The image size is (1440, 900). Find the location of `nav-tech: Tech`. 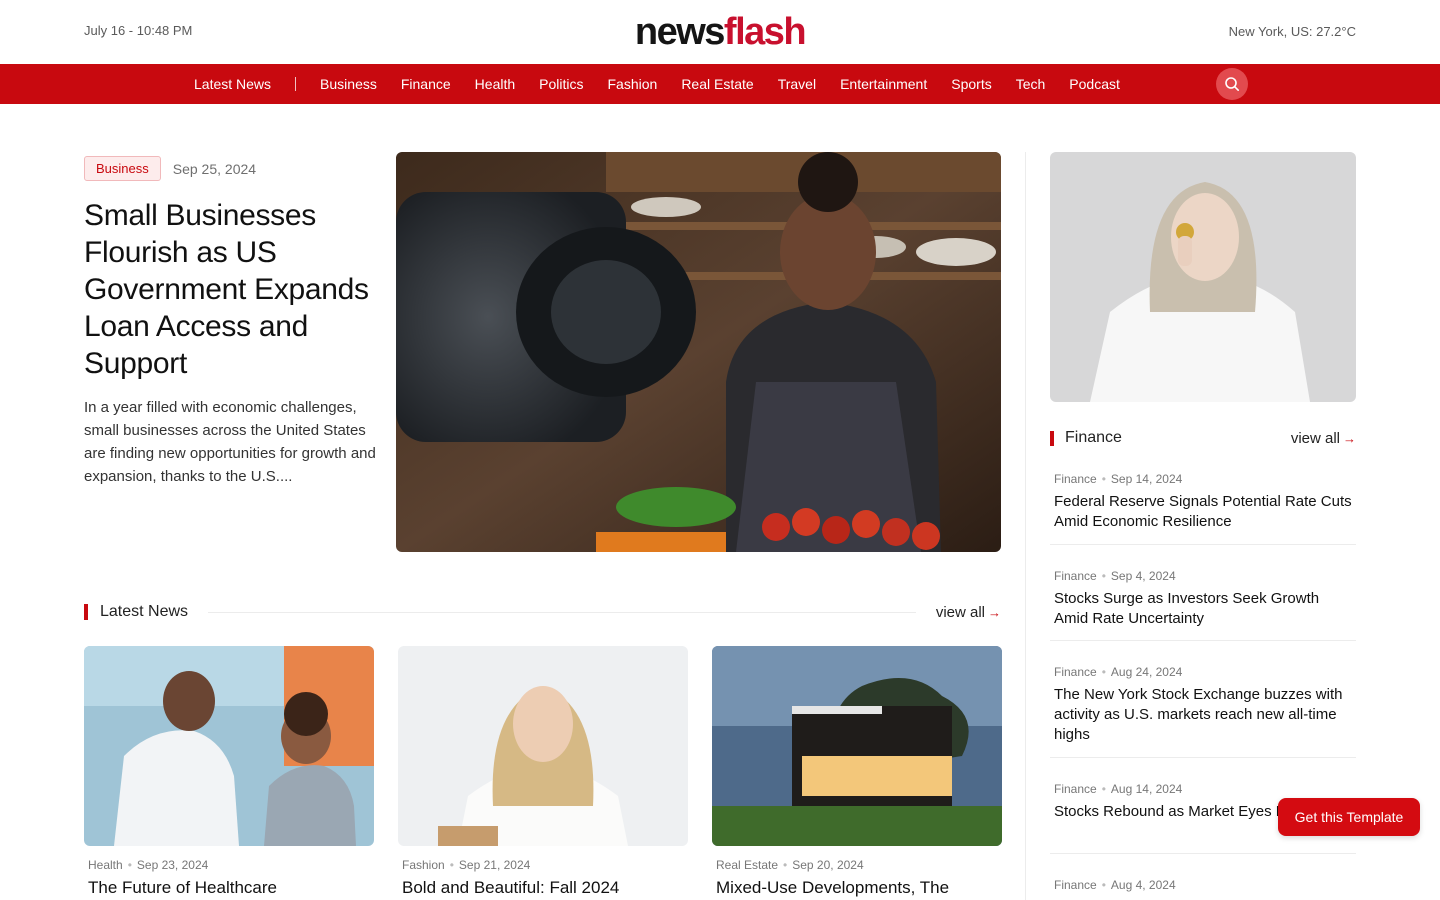

nav-tech: Tech is located at coordinates (1031, 84).